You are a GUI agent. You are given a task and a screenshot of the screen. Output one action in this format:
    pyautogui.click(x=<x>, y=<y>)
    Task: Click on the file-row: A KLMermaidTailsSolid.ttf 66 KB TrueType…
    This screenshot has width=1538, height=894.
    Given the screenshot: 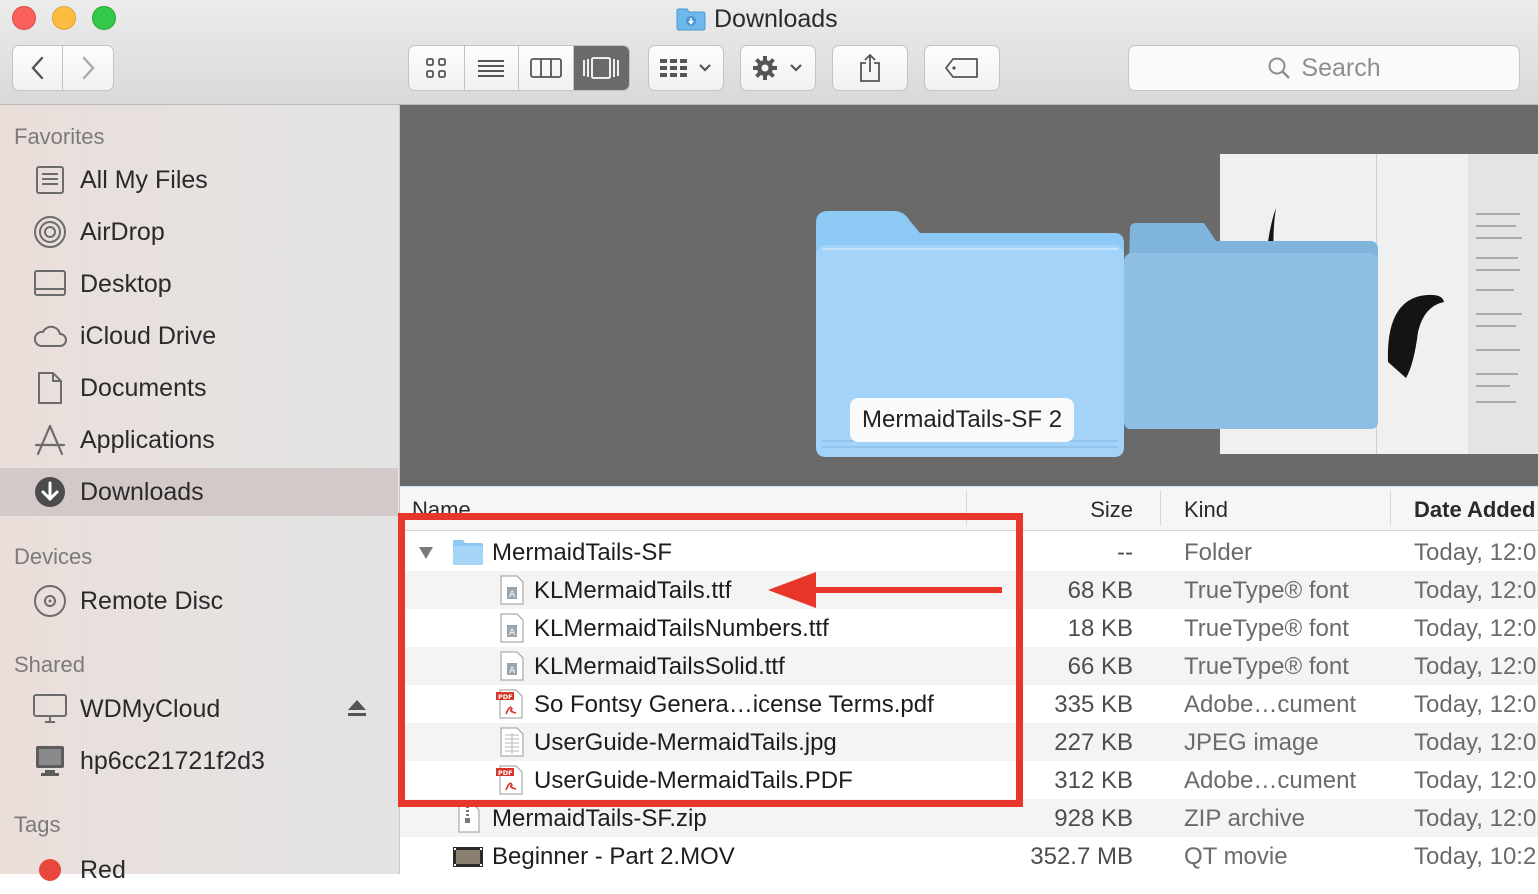 What is the action you would take?
    pyautogui.click(x=969, y=666)
    